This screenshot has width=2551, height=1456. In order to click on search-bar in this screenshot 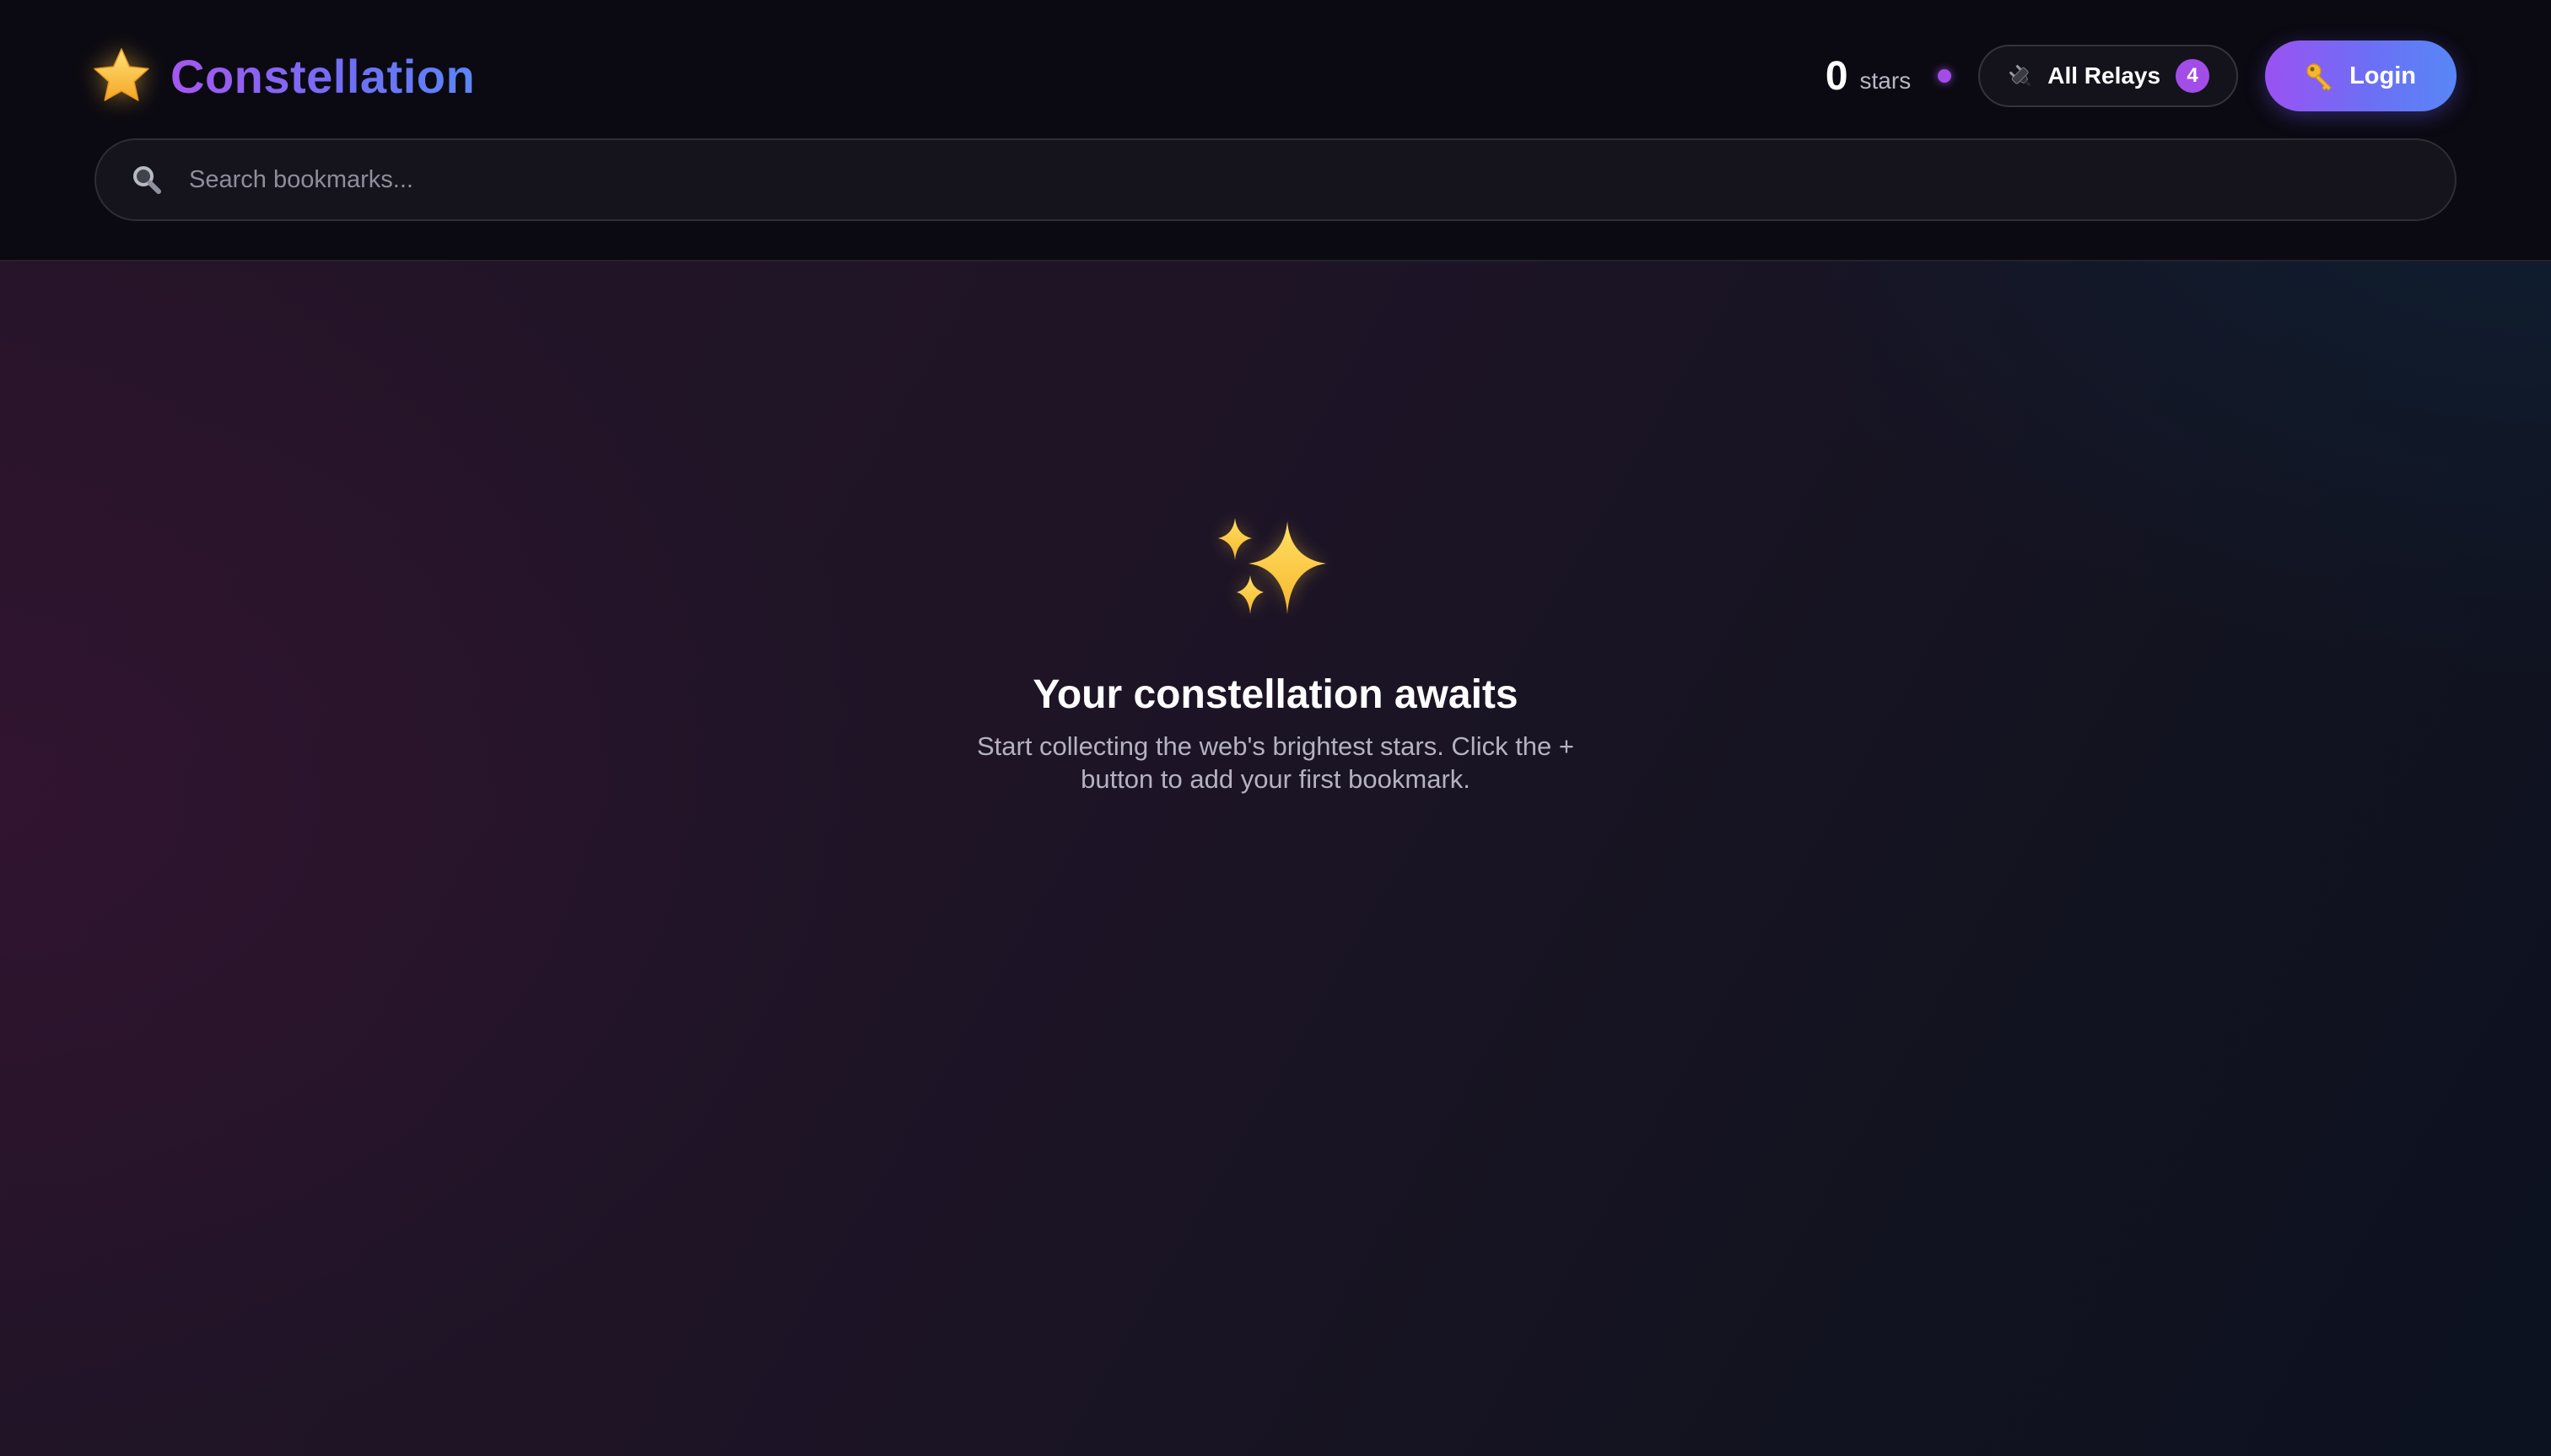, I will do `click(1275, 180)`.